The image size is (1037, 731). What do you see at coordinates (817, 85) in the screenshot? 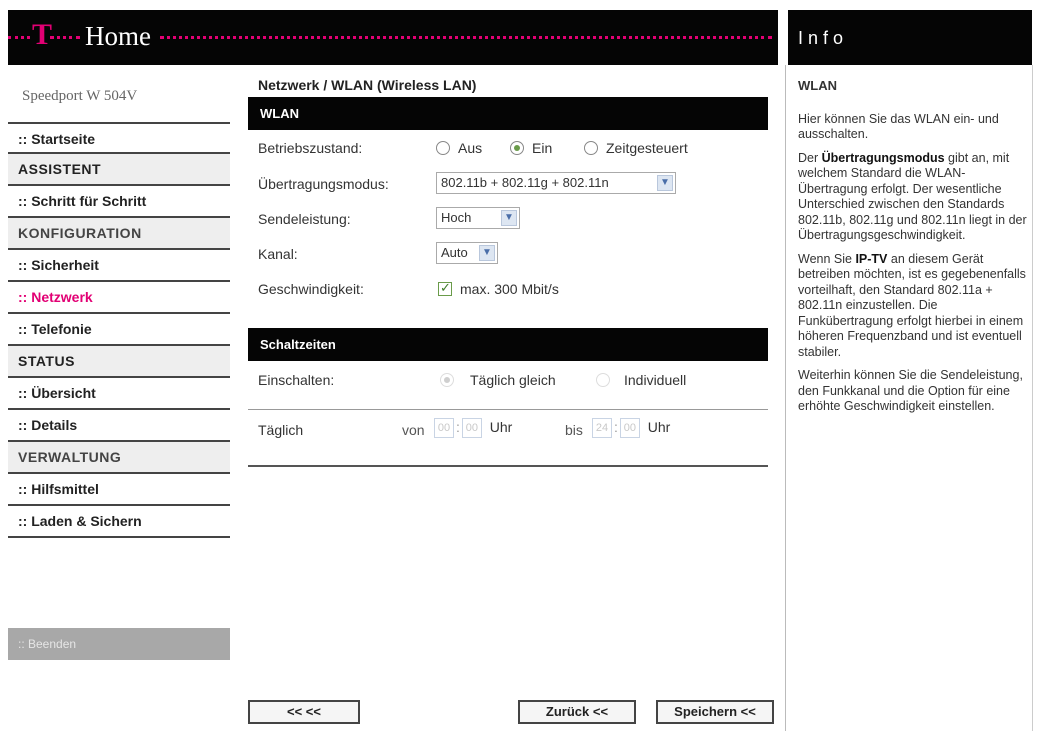
I see `info-heading: WLAN` at bounding box center [817, 85].